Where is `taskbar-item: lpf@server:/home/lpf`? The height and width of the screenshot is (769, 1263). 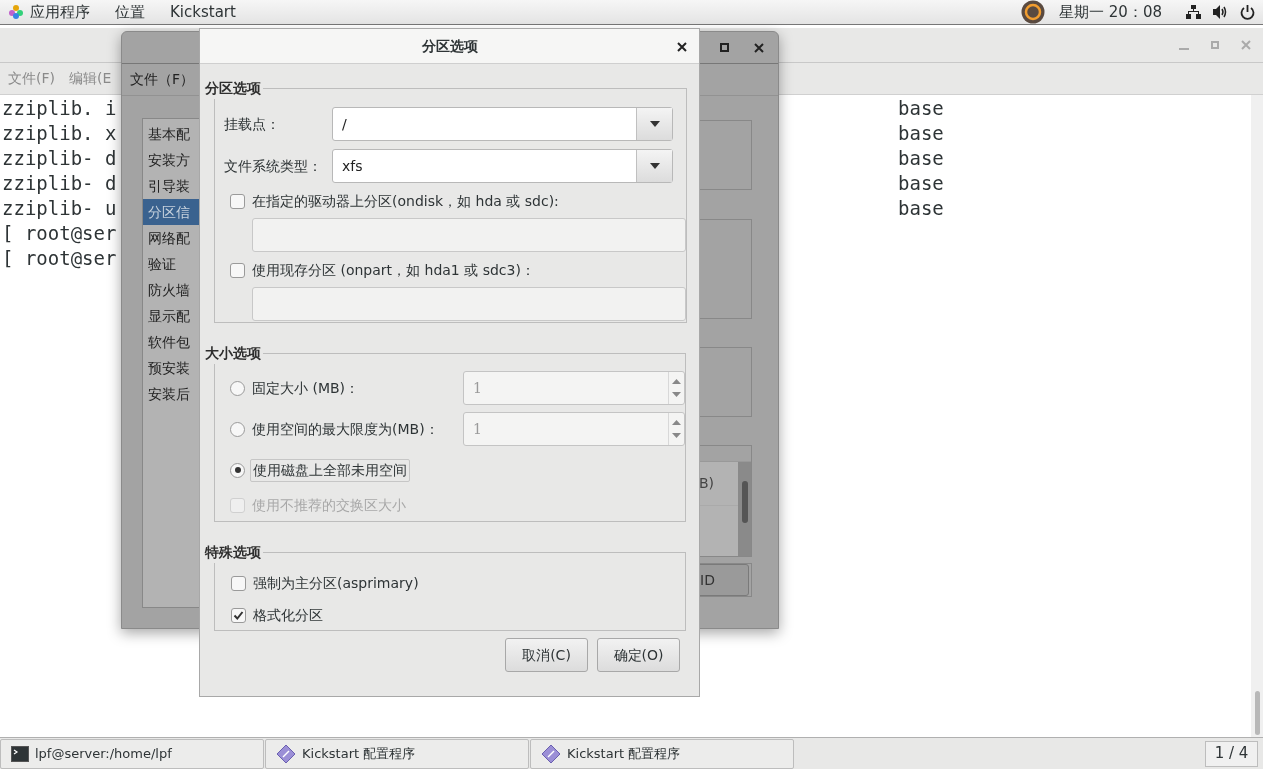
taskbar-item: lpf@server:/home/lpf is located at coordinates (132, 753).